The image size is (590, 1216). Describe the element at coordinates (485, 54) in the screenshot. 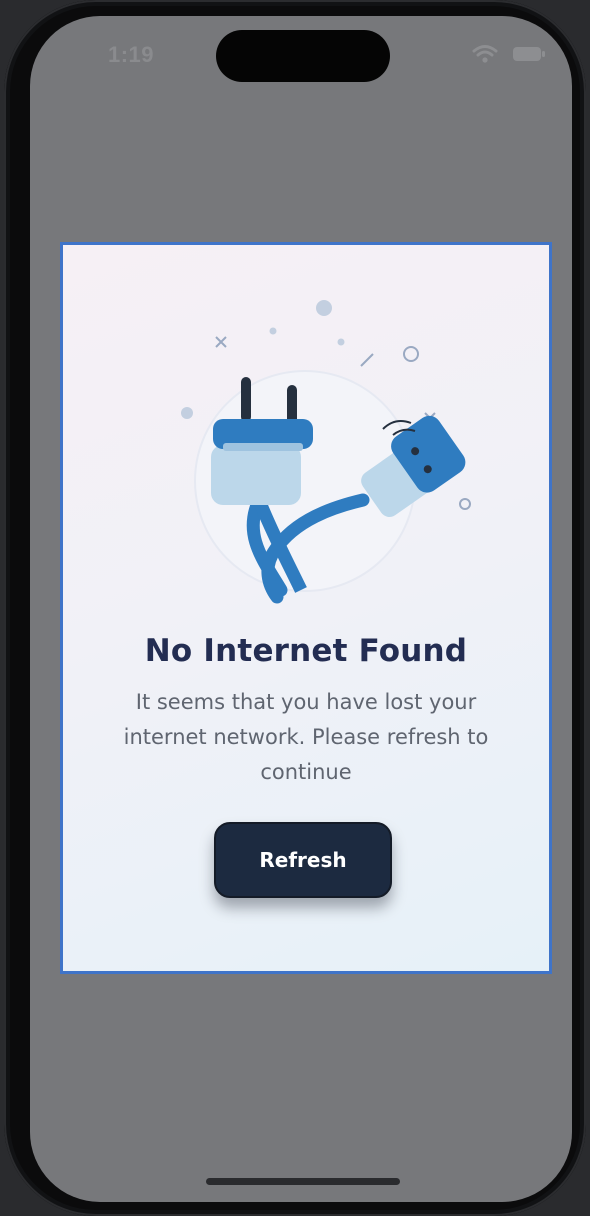

I see `wifi-icon` at that location.